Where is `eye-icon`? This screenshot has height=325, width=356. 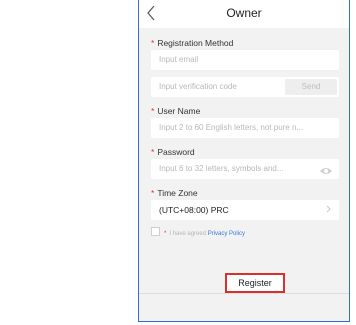
eye-icon is located at coordinates (326, 171).